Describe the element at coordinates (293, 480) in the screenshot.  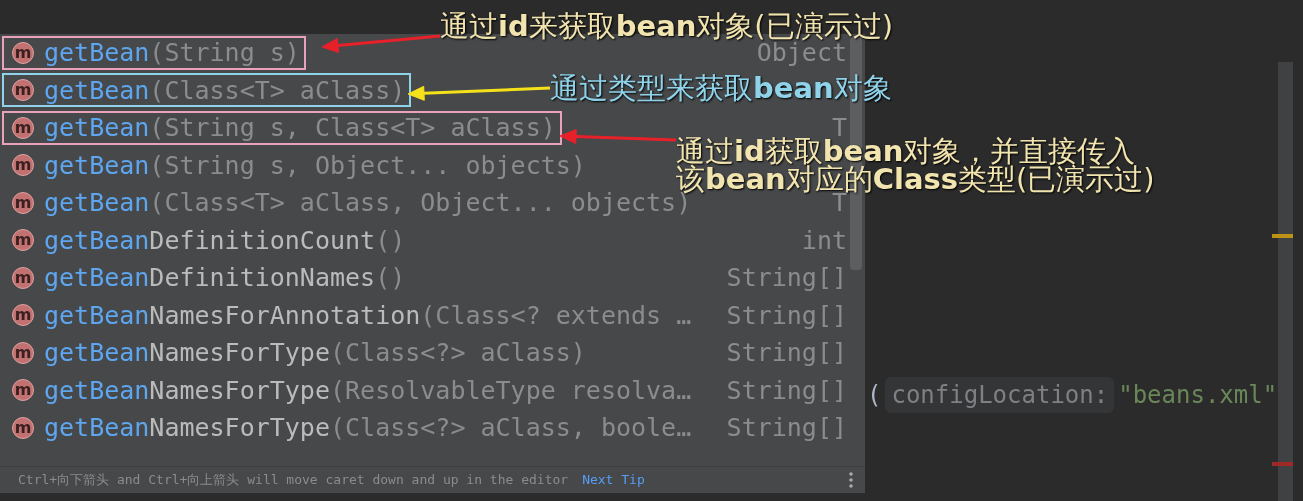
I see `tip-text: Ctrl+向下箭头 and Ctrl+向上箭头 will move caret down and up in the editor` at that location.